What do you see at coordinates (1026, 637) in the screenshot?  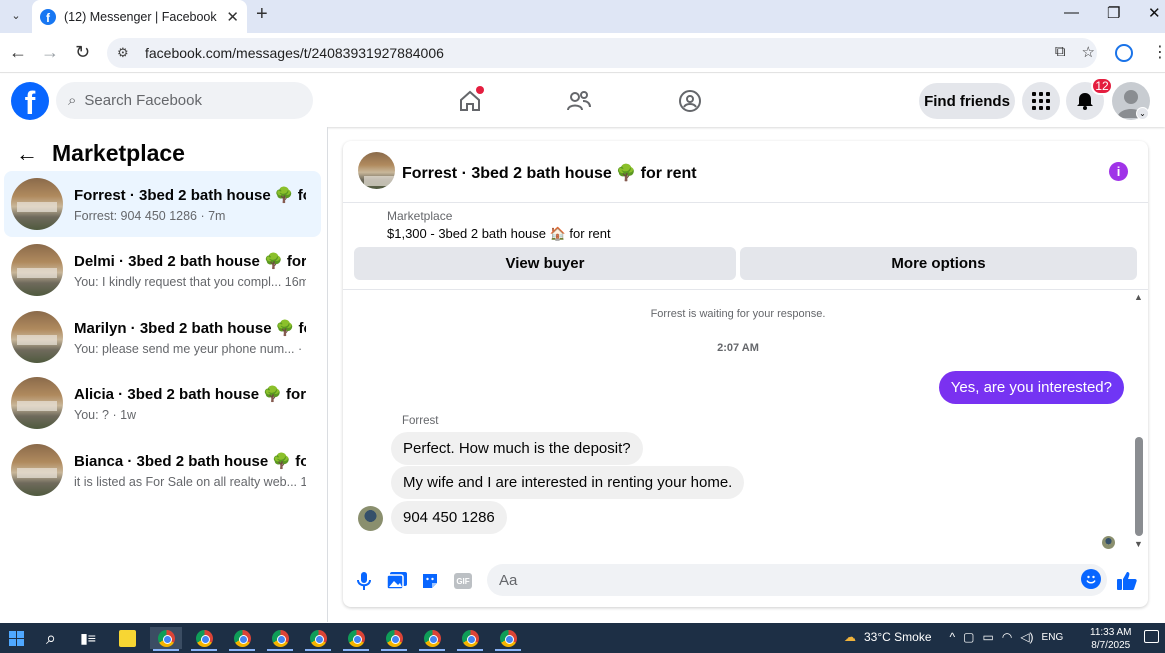 I see `volume-icon: ◁)` at bounding box center [1026, 637].